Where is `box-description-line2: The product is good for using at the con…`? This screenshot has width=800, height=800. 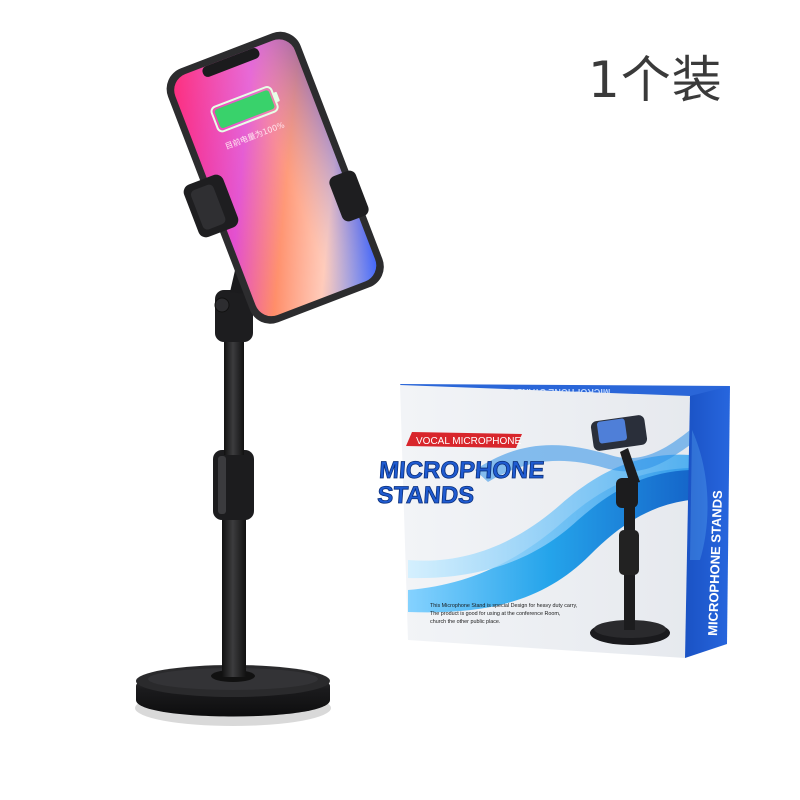
box-description-line2: The product is good for using at the con… is located at coordinates (495, 614).